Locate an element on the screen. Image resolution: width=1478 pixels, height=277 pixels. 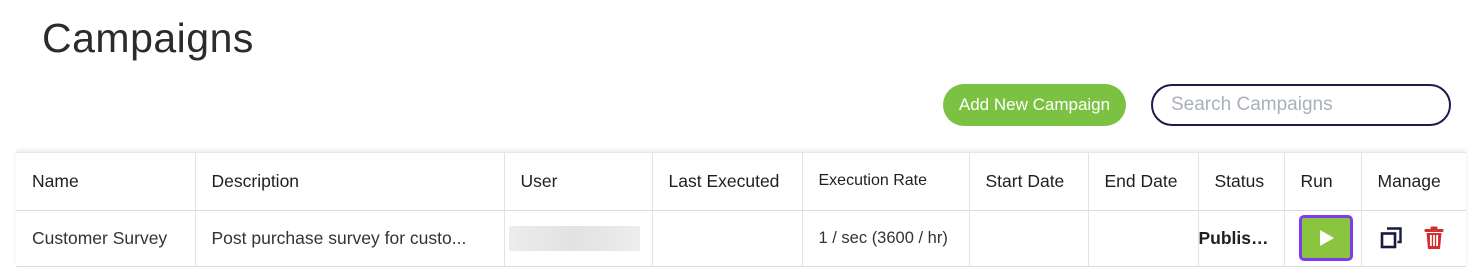
column-header-last-executed: Last Executed is located at coordinates (727, 181).